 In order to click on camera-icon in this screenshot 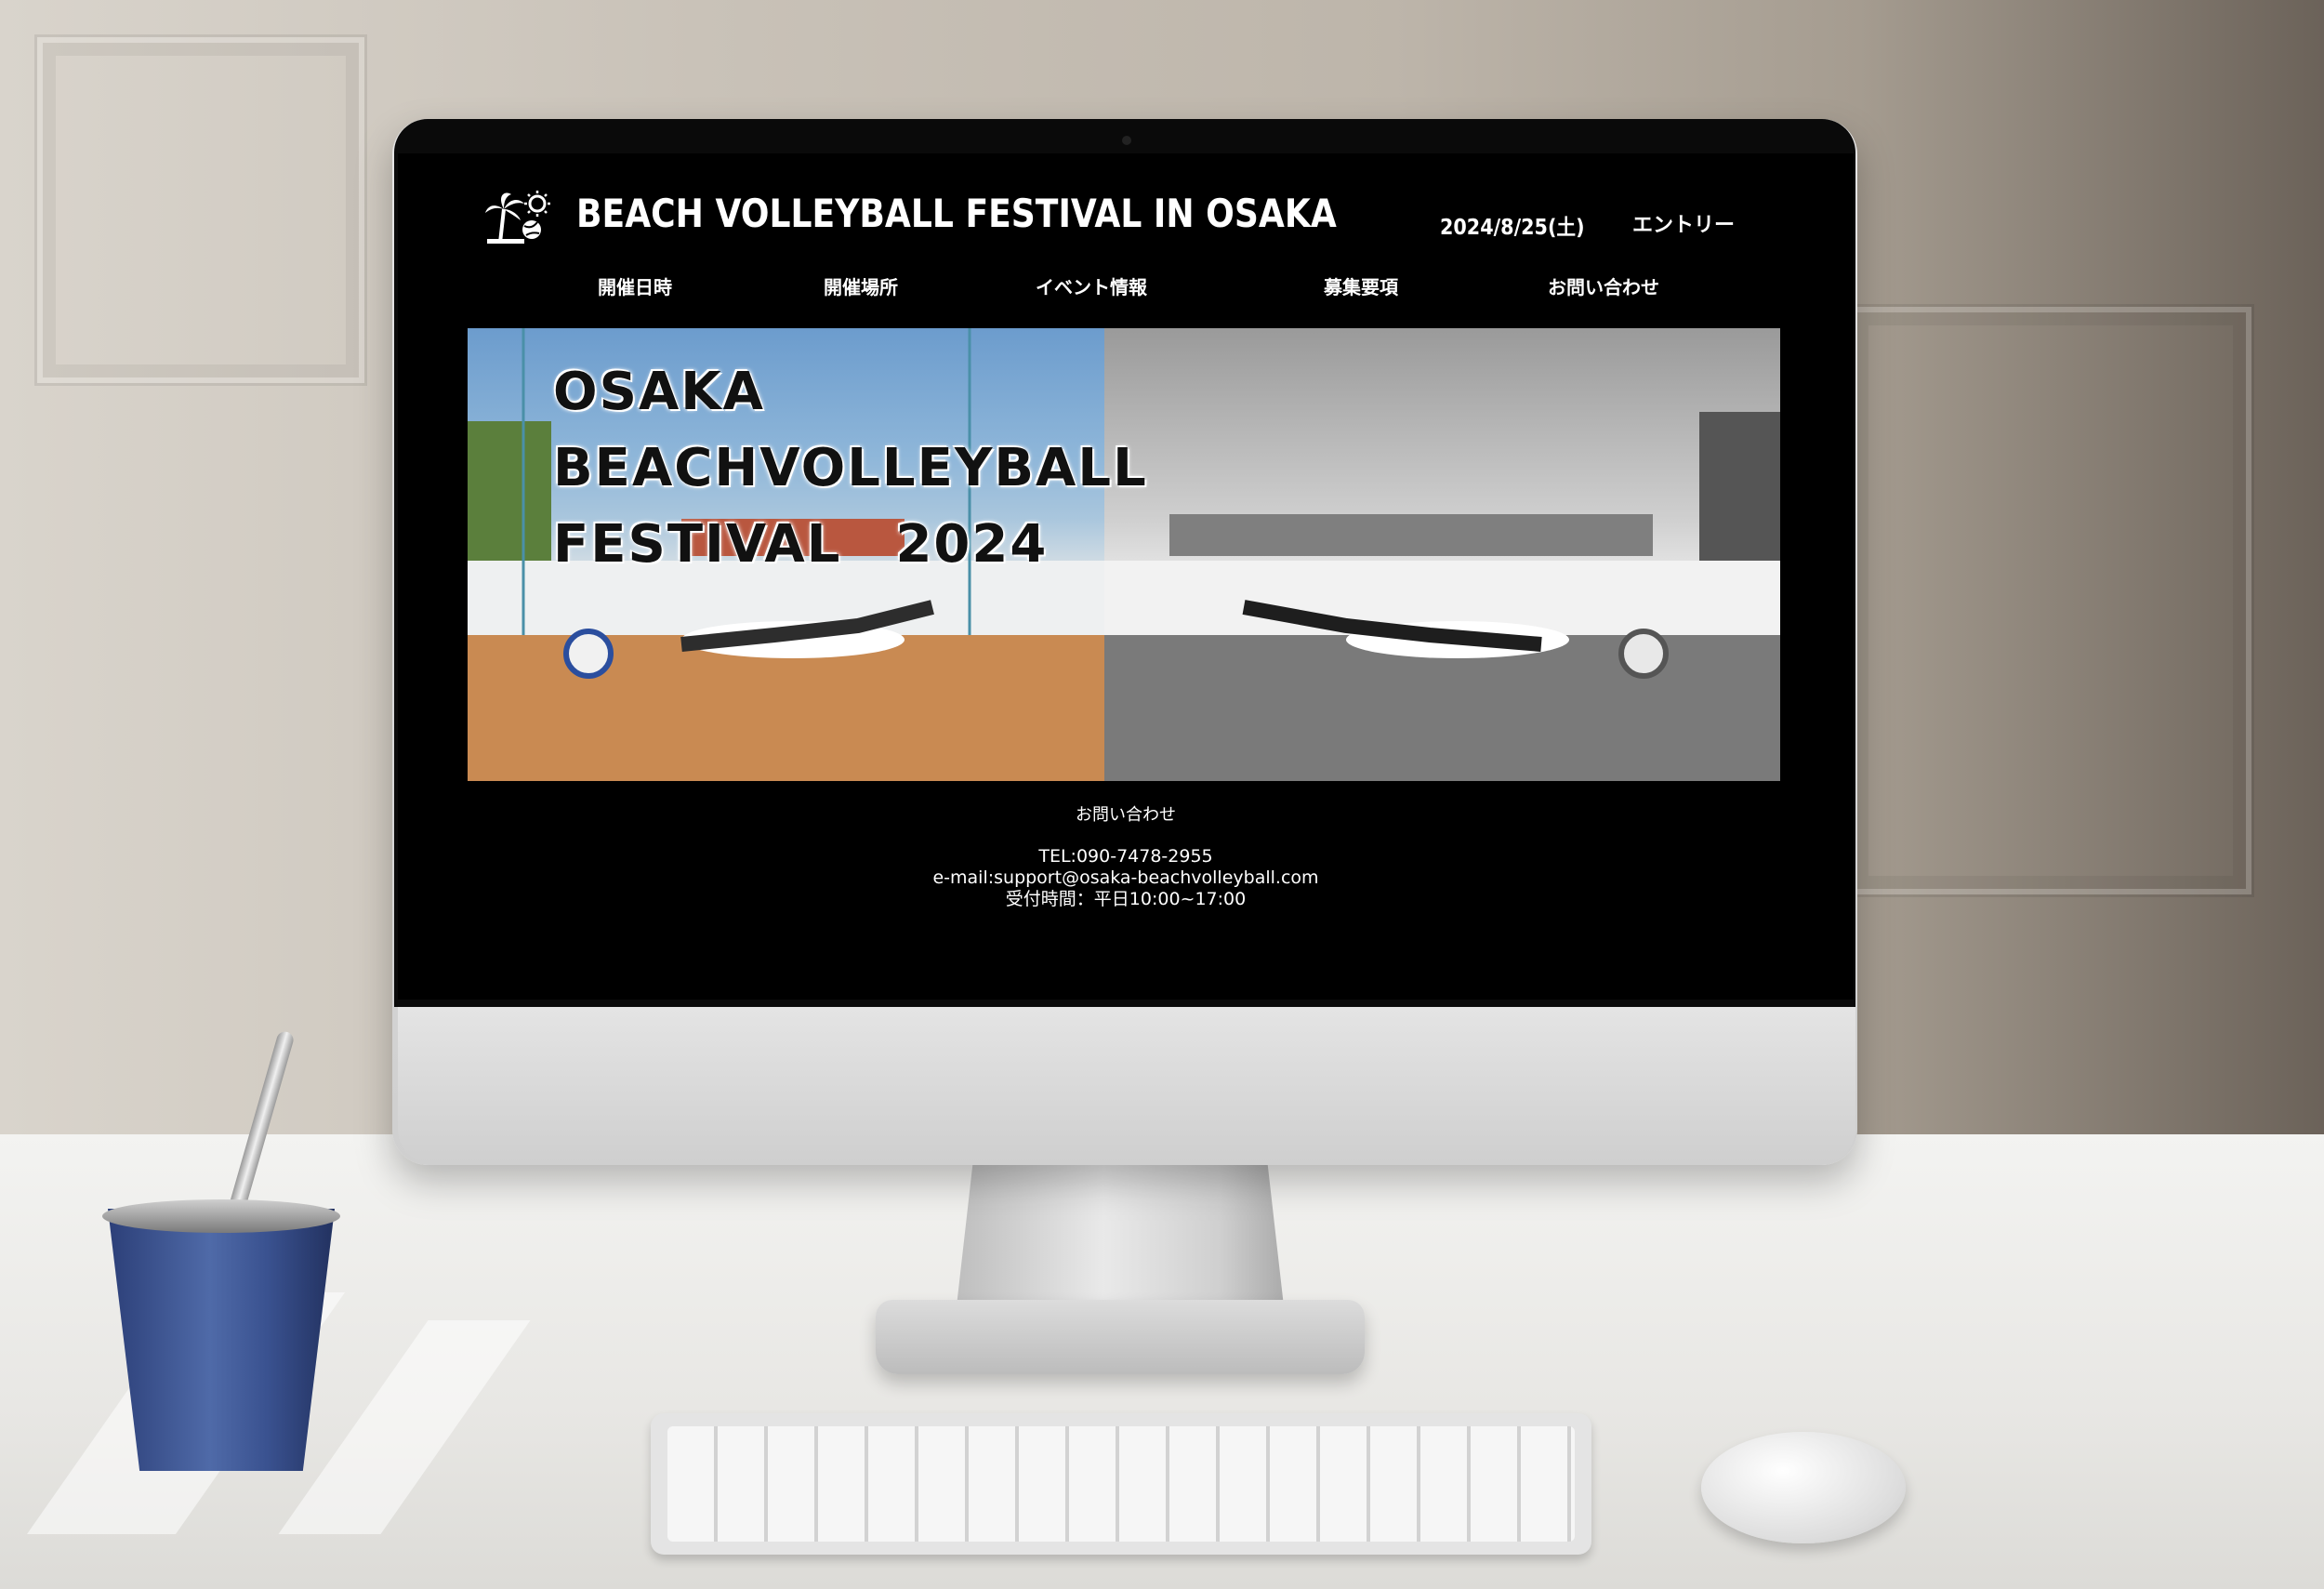, I will do `click(1126, 141)`.